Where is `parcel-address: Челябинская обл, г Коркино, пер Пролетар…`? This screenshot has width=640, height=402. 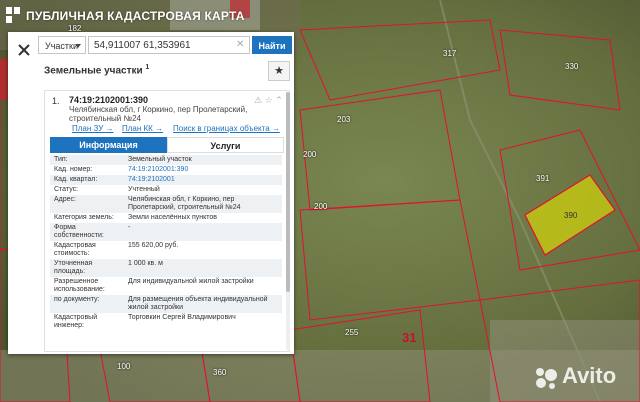
parcel-address: Челябинская обл, г Коркино, пер Пролетар… is located at coordinates (158, 114).